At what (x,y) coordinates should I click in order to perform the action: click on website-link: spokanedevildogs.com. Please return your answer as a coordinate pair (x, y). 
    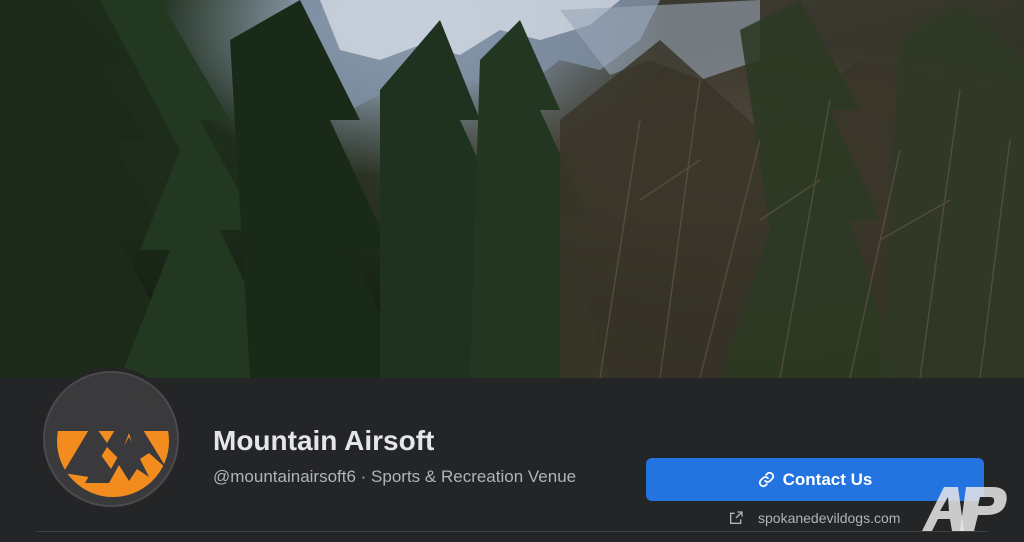
    Looking at the image, I should click on (814, 518).